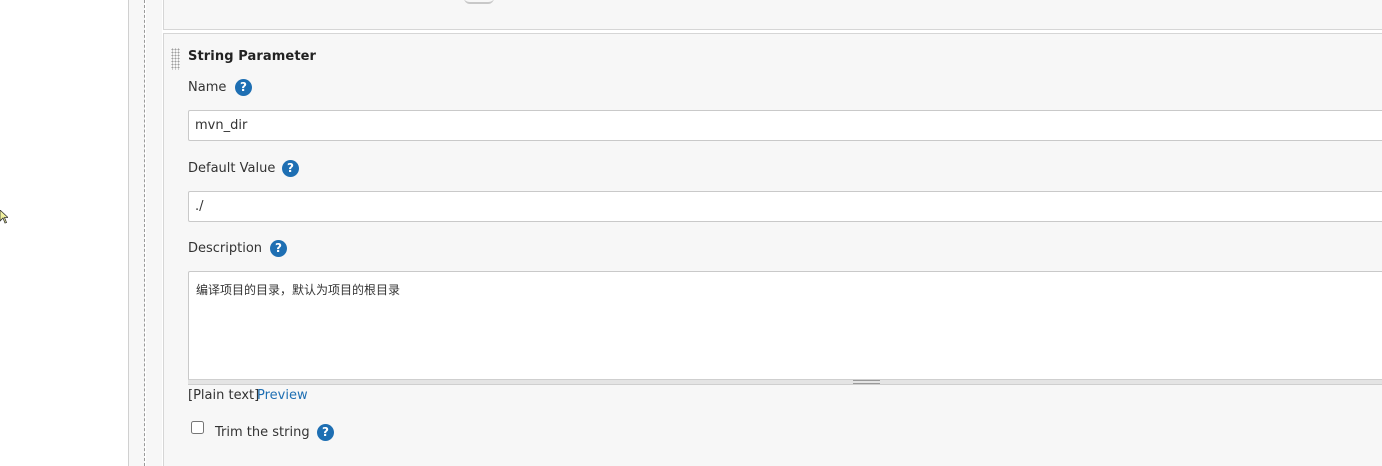 The image size is (1382, 466). I want to click on trim-label: Trim the string, so click(262, 432).